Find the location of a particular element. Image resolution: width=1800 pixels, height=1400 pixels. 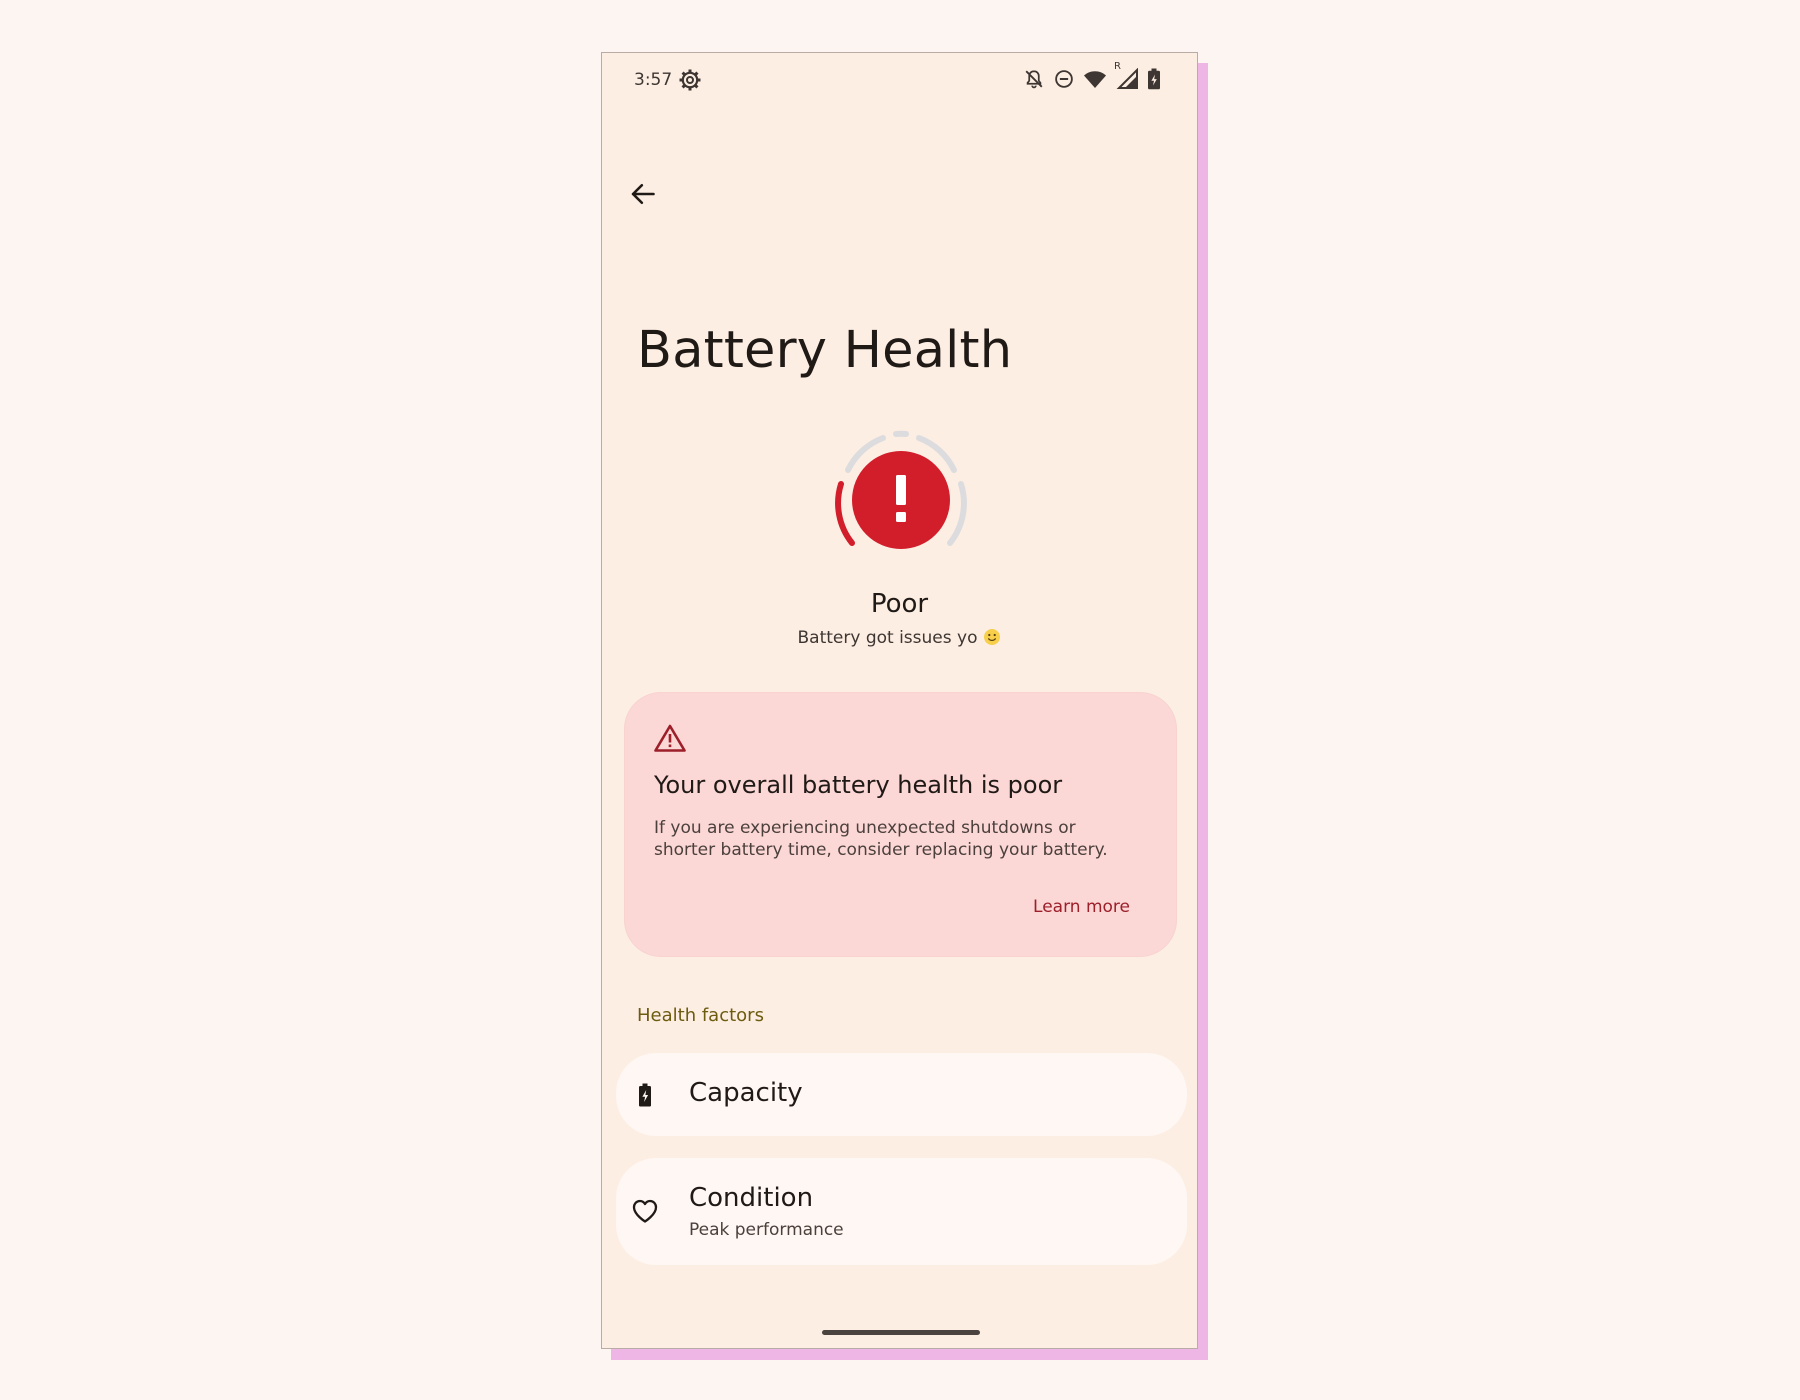

gauge-level-arc is located at coordinates (845, 513).